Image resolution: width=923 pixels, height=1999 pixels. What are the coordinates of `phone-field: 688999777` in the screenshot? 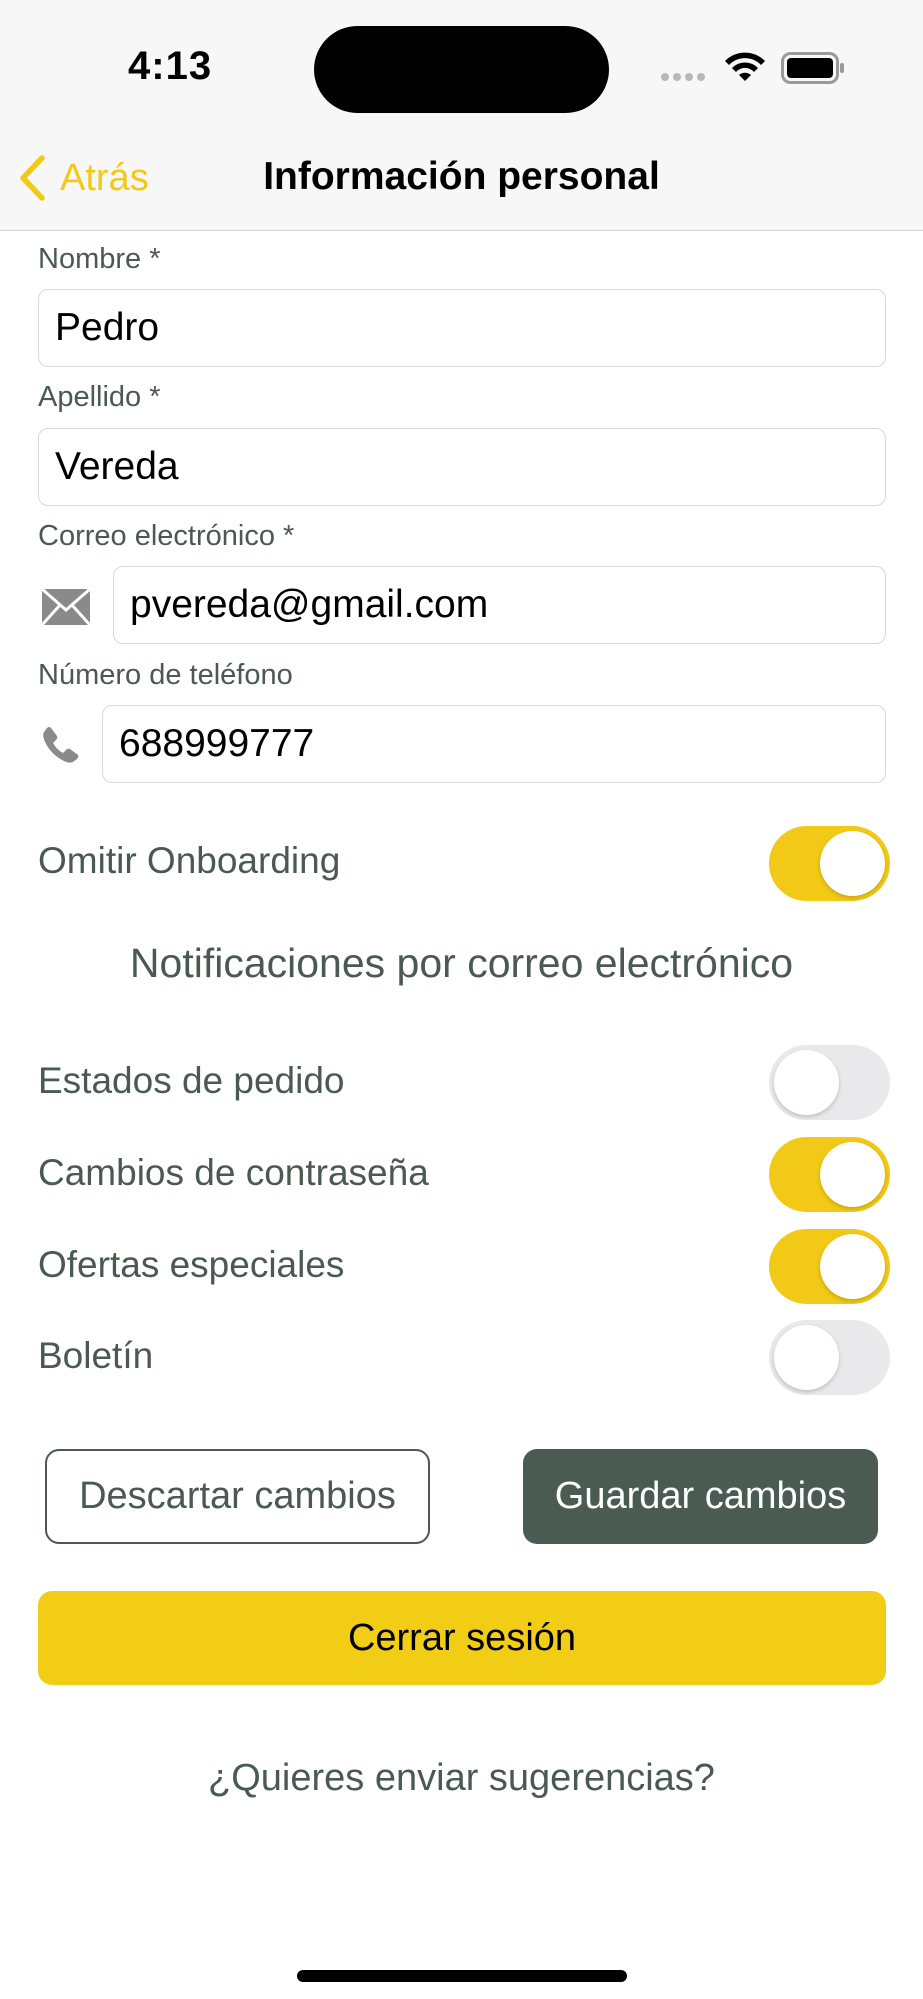 It's located at (494, 744).